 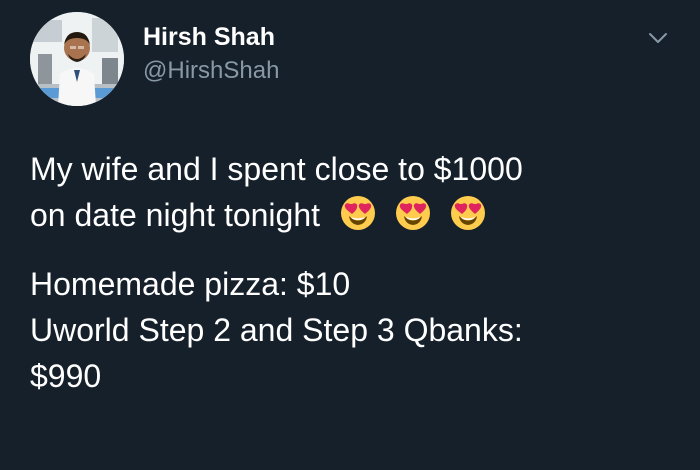 I want to click on profile-photo-avatar, so click(x=77, y=59).